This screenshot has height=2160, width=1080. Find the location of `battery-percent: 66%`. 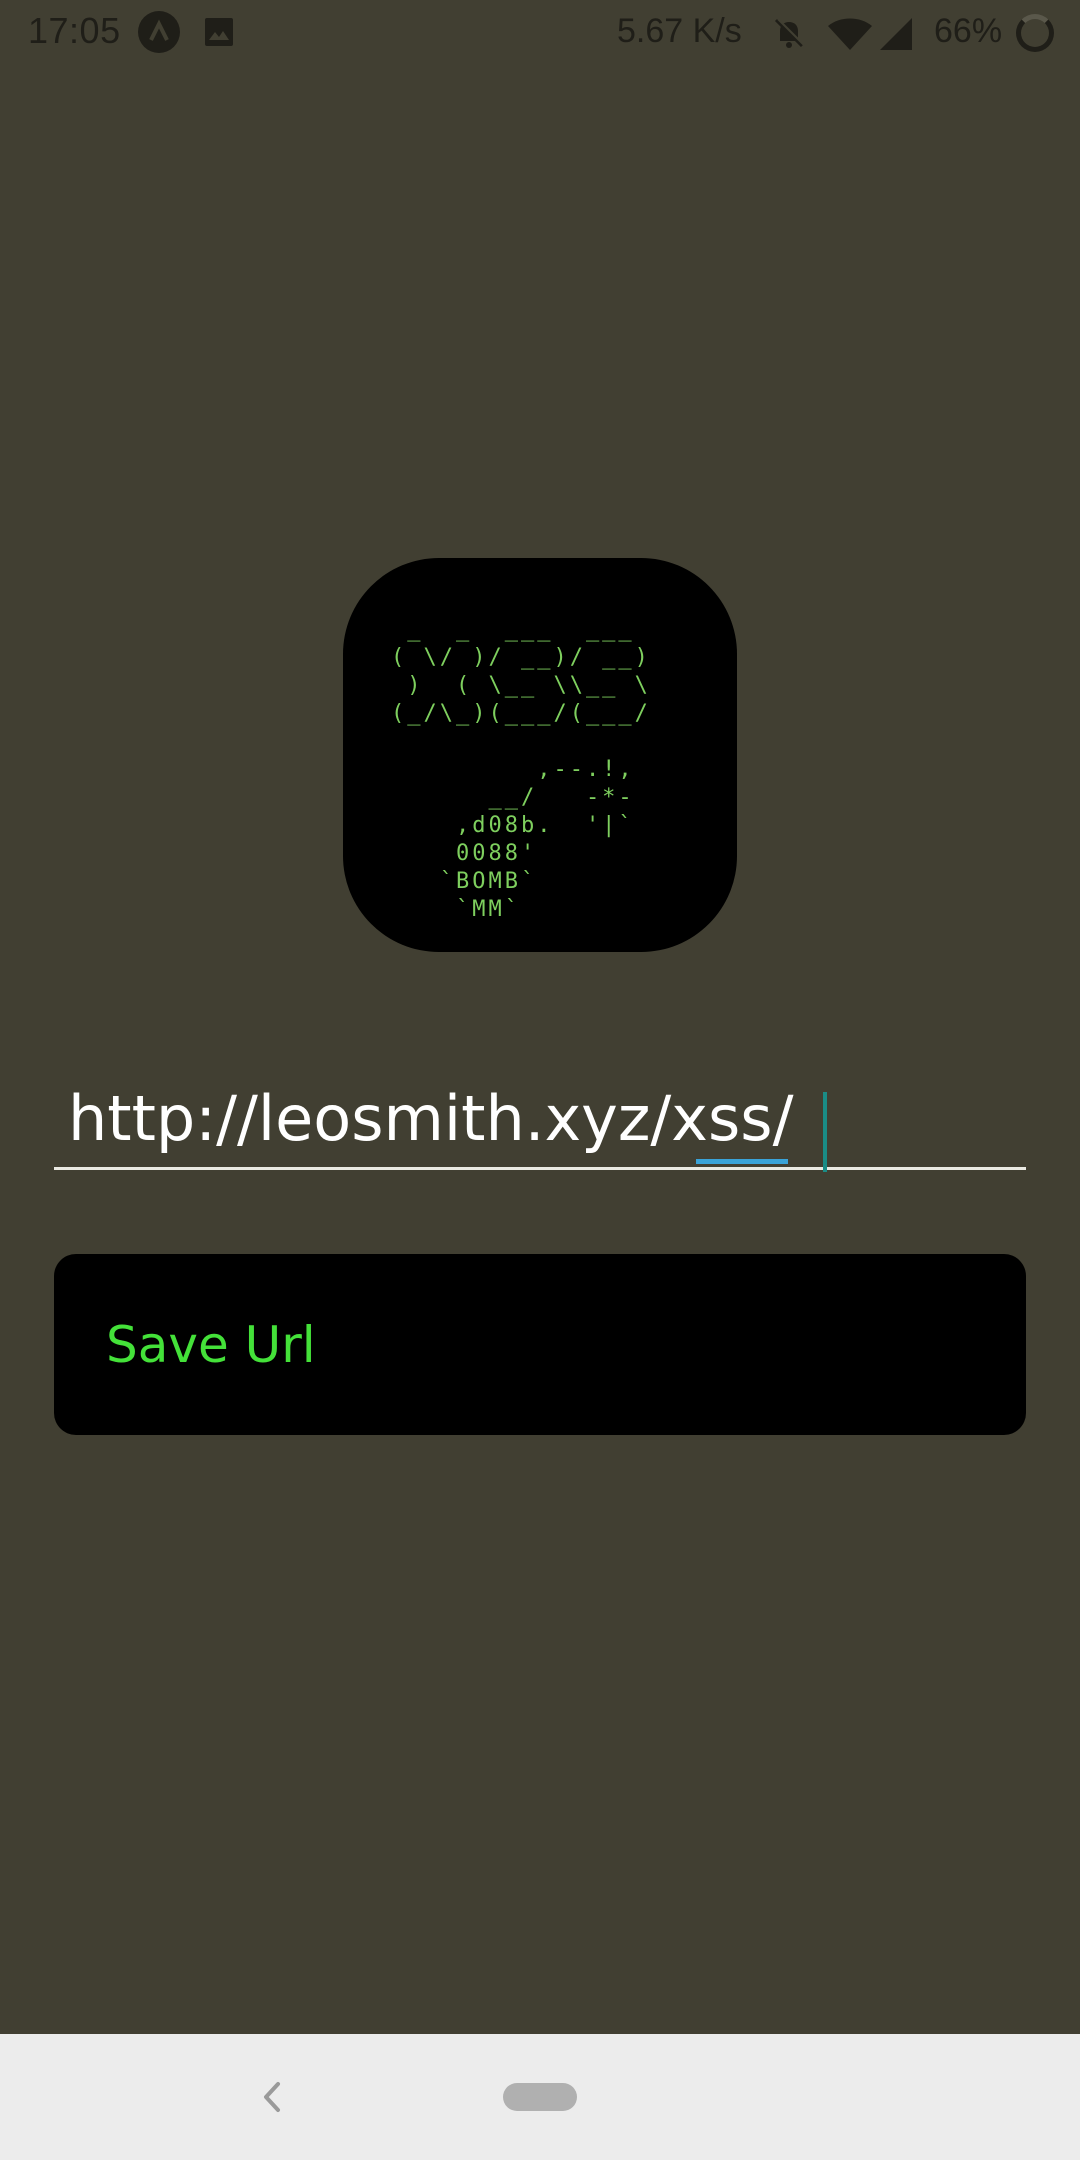

battery-percent: 66% is located at coordinates (968, 31).